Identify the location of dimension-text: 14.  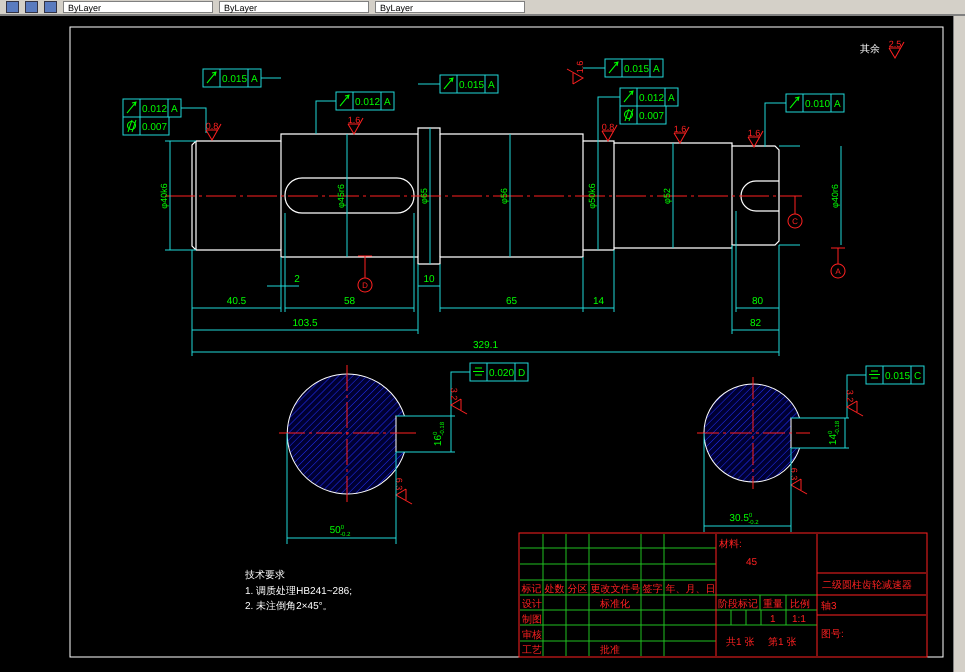
(598, 301).